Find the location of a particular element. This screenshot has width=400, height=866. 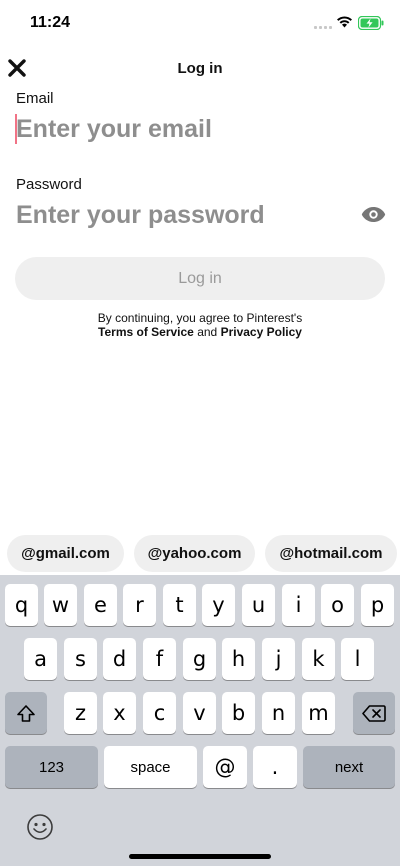

key-l: l is located at coordinates (357, 659).